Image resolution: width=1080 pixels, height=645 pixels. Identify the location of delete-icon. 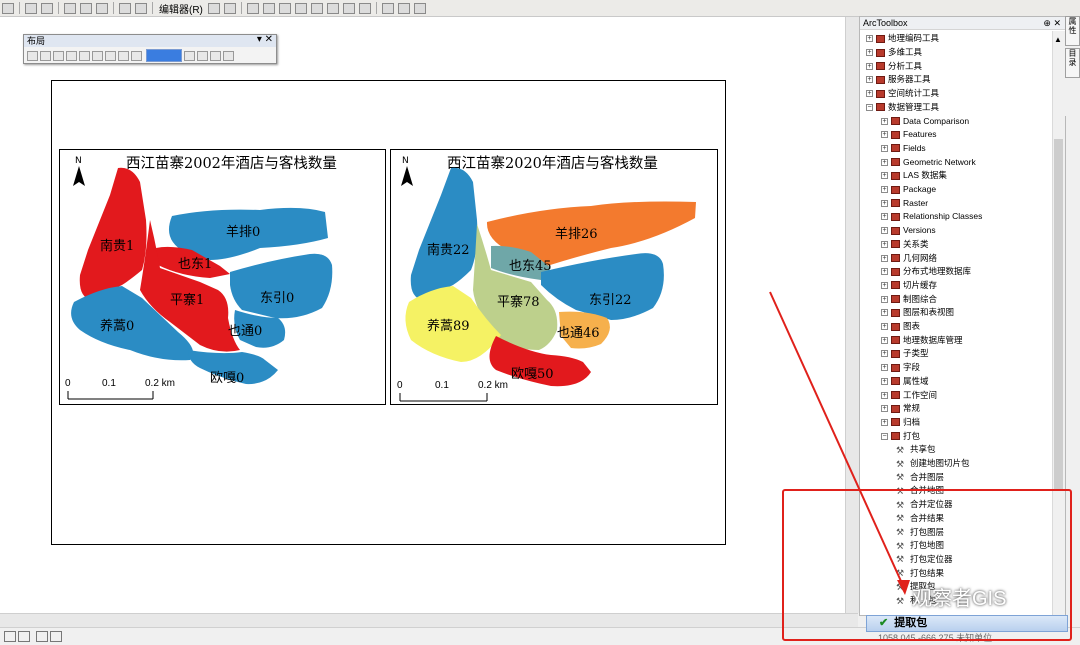
(332, 8).